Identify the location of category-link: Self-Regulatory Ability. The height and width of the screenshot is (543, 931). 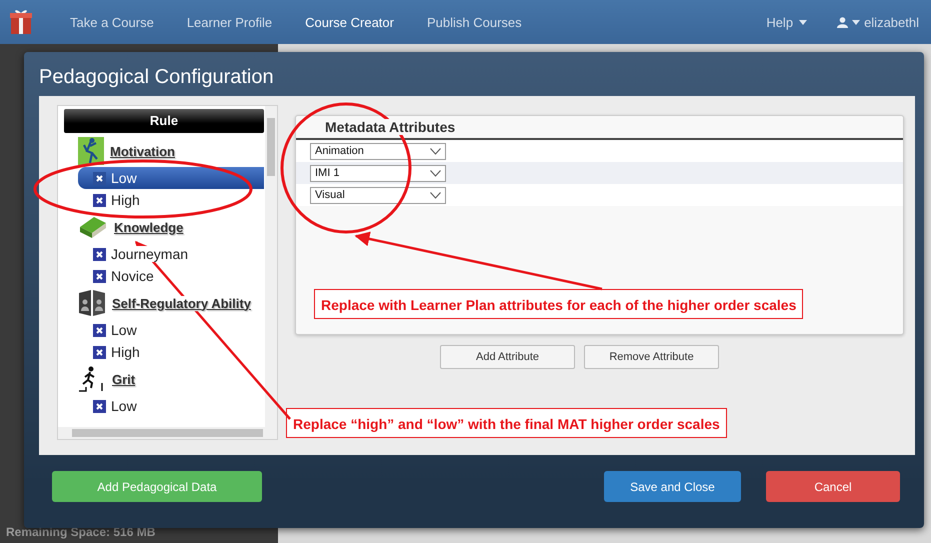
(181, 303).